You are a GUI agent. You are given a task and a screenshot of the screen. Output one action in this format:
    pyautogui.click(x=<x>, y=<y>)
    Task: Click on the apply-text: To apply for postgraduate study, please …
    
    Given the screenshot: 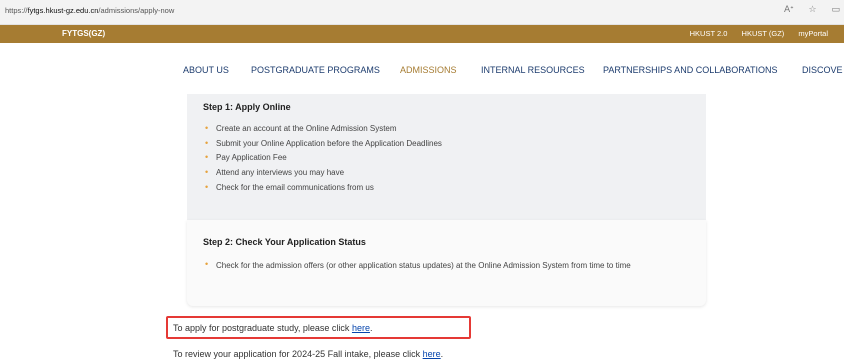 What is the action you would take?
    pyautogui.click(x=262, y=328)
    